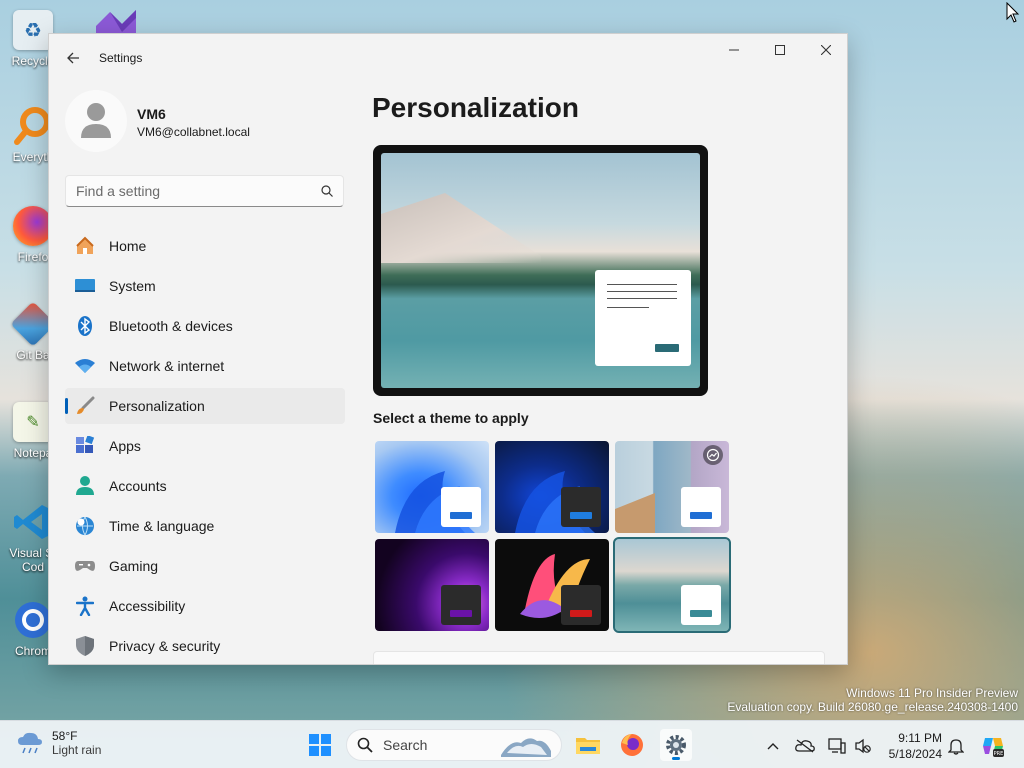 The height and width of the screenshot is (768, 1024). Describe the element at coordinates (672, 487) in the screenshot. I see `theme-tile-spotlight` at that location.